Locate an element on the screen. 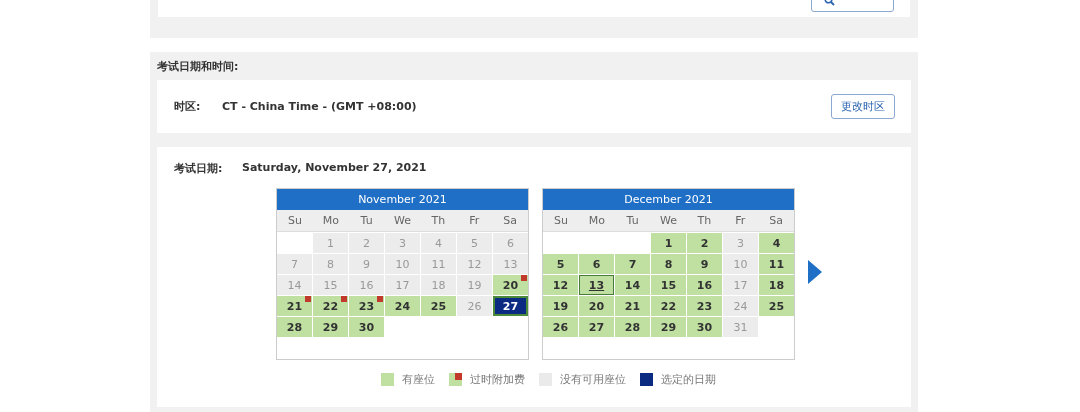  timezone-label: 时区: is located at coordinates (188, 106).